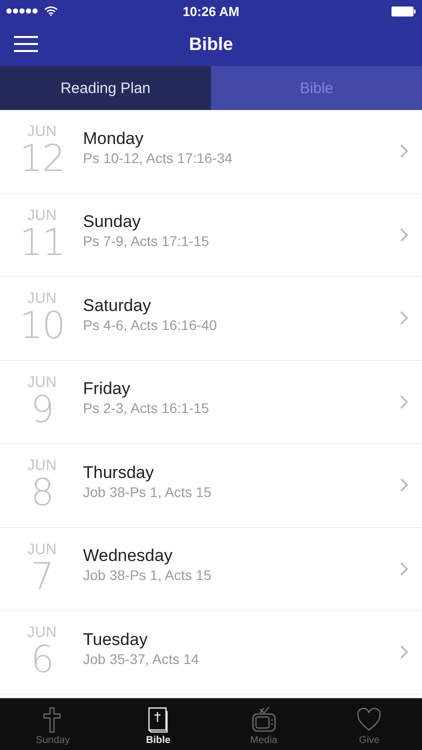 Image resolution: width=422 pixels, height=750 pixels. Describe the element at coordinates (42, 159) in the screenshot. I see `date-day: 12` at that location.